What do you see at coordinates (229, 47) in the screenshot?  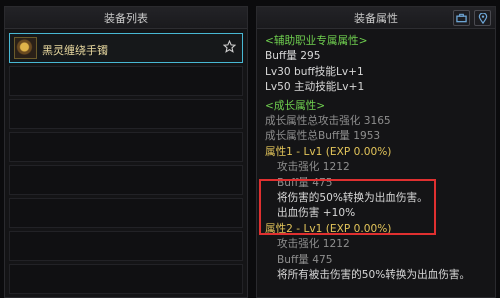 I see `favorite-star-icon` at bounding box center [229, 47].